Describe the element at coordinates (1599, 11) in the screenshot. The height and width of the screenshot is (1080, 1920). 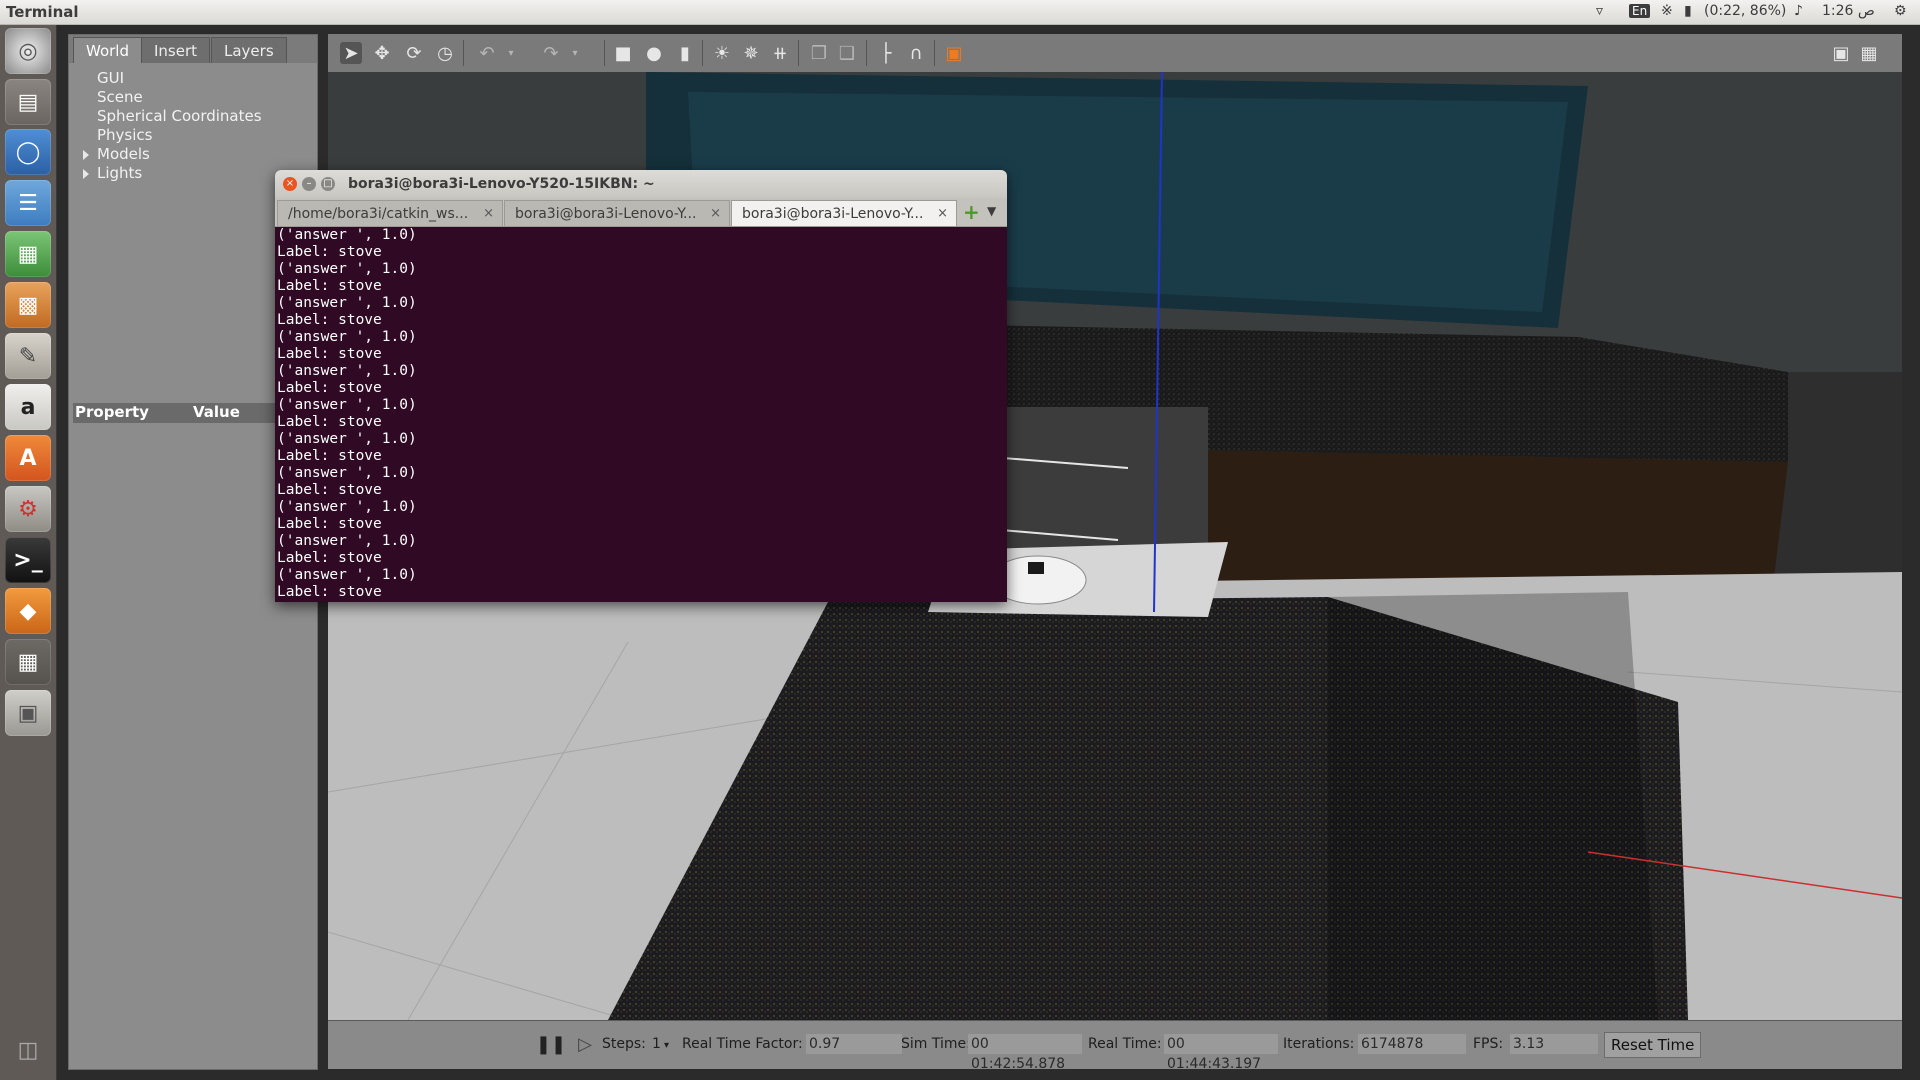
I see `wifi-icon: ▿` at that location.